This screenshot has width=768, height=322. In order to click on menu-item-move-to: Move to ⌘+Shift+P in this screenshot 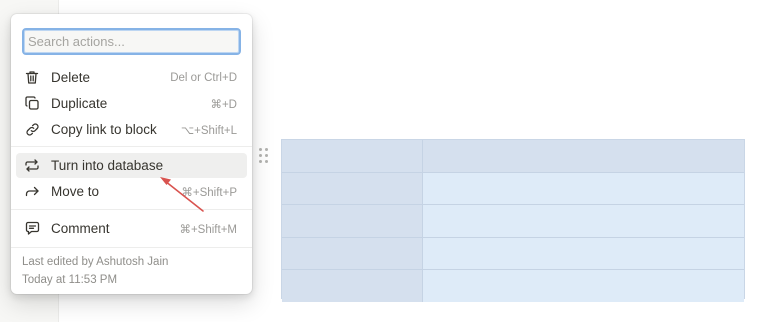, I will do `click(131, 191)`.